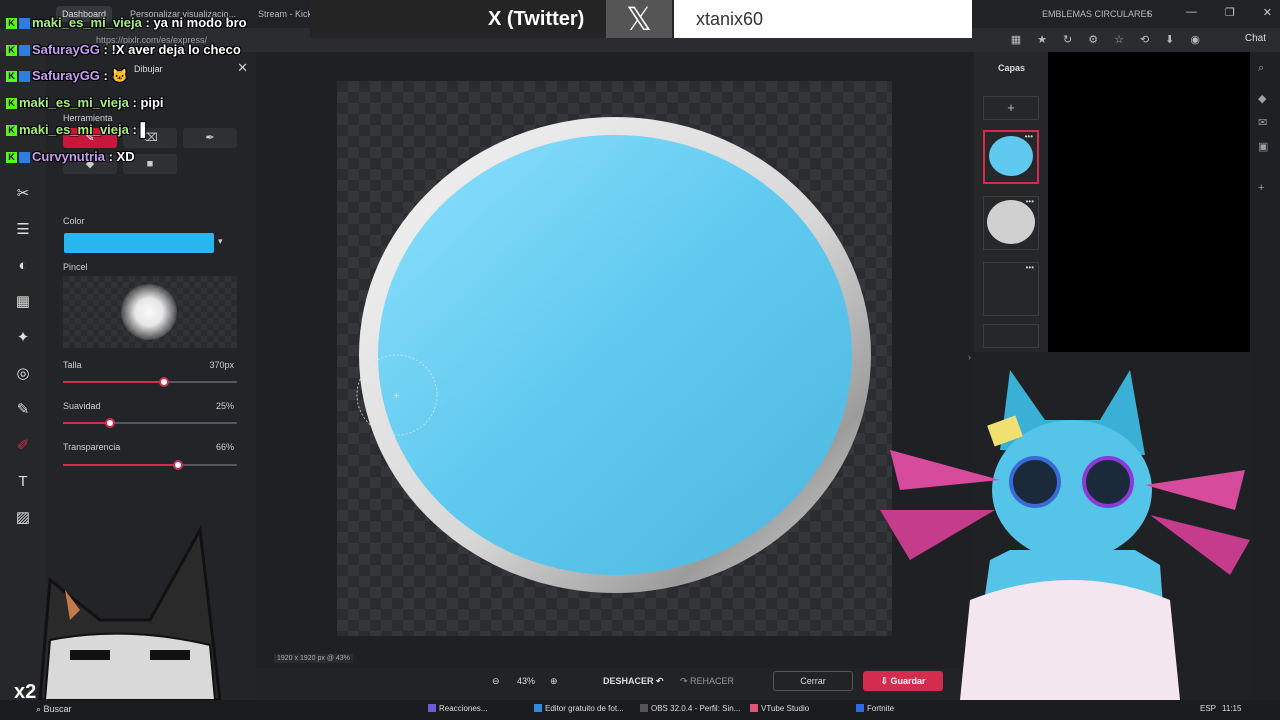 This screenshot has width=1280, height=720. I want to click on layers-title: Capas, so click(1012, 68).